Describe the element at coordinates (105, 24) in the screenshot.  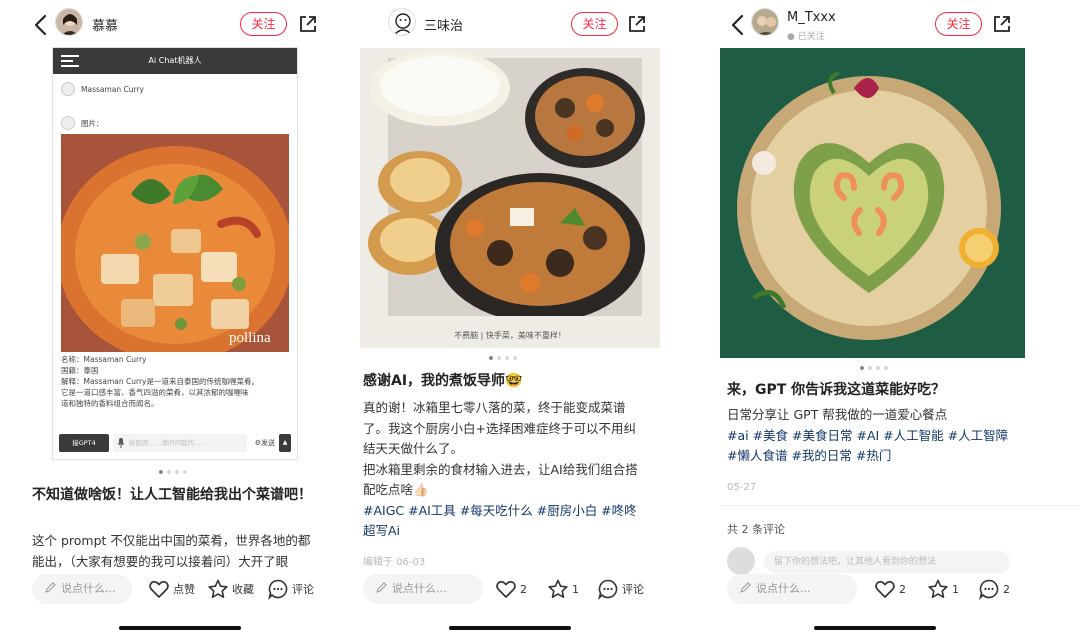
I see `author-name: 慕慕` at that location.